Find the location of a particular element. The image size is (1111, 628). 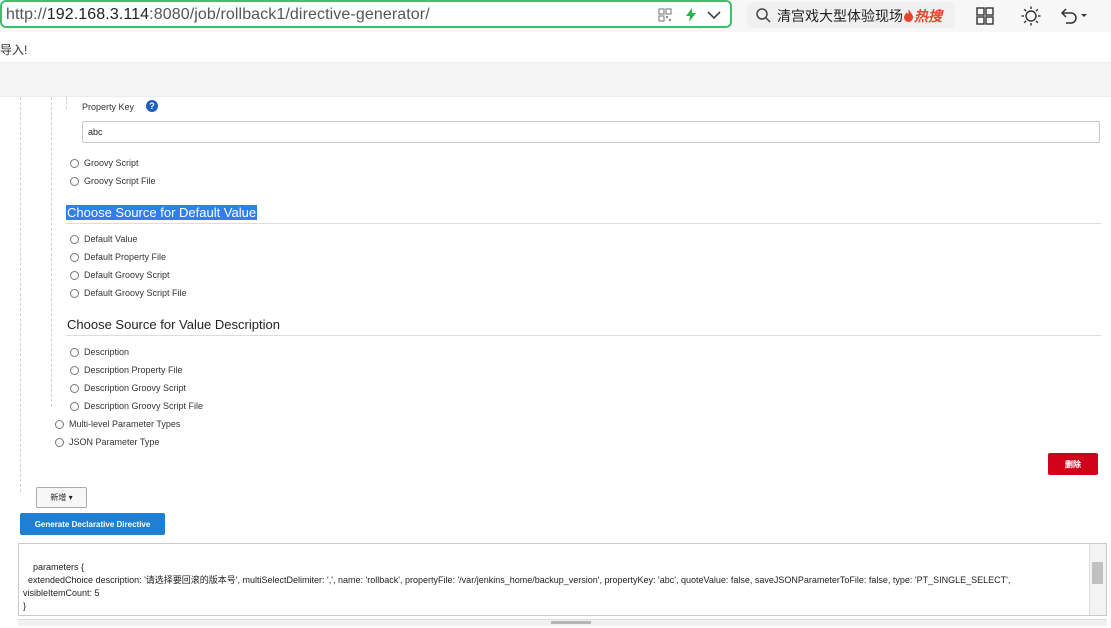

value-description-section-title: Choose Source for Value Description is located at coordinates (173, 324).